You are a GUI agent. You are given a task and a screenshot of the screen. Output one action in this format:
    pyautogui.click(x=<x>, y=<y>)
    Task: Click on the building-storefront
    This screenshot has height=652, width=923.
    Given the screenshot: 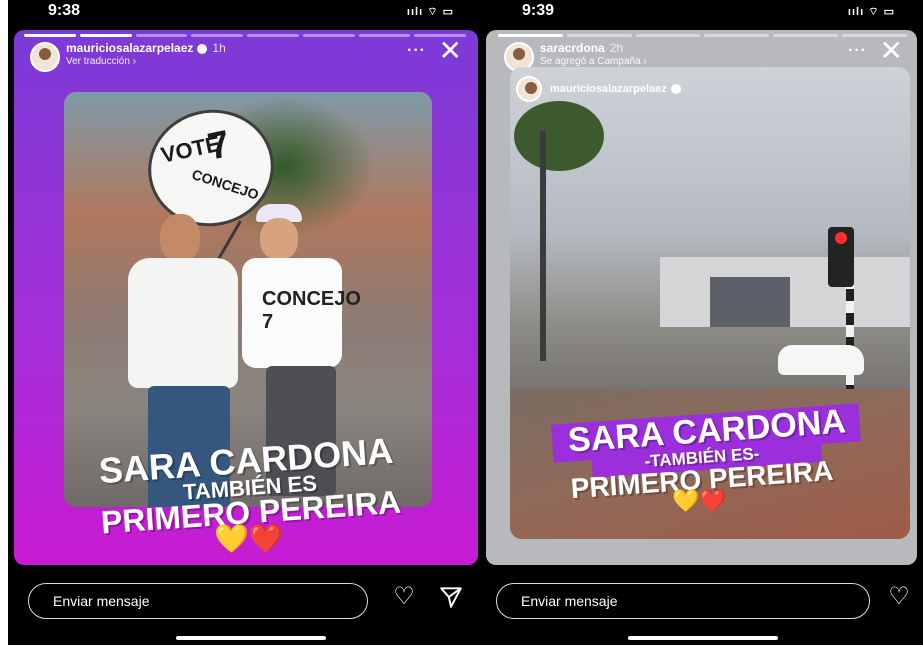 What is the action you would take?
    pyautogui.click(x=750, y=302)
    